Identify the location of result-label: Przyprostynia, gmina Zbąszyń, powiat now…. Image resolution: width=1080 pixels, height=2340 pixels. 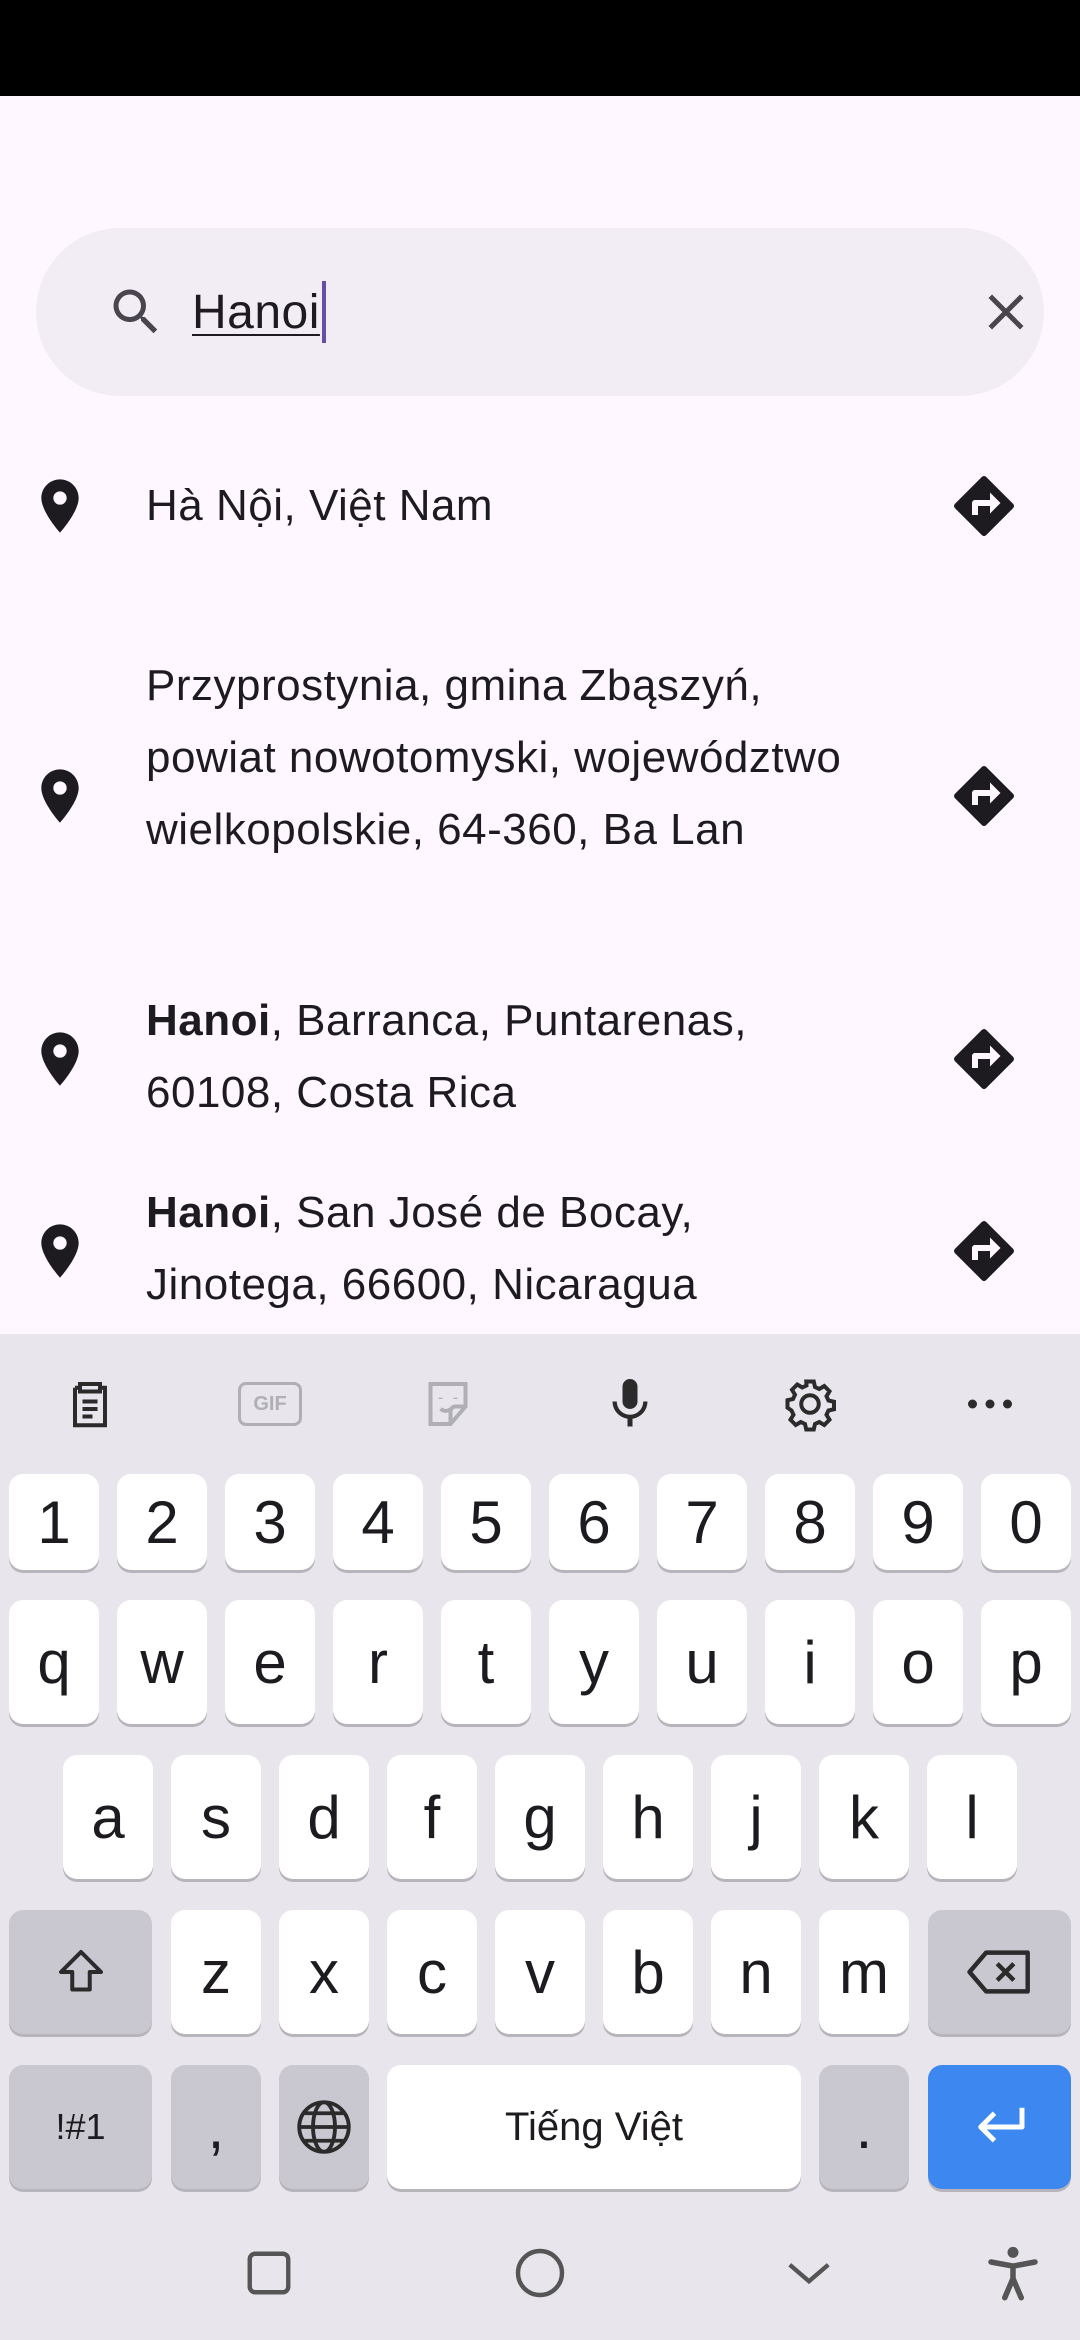
(494, 757).